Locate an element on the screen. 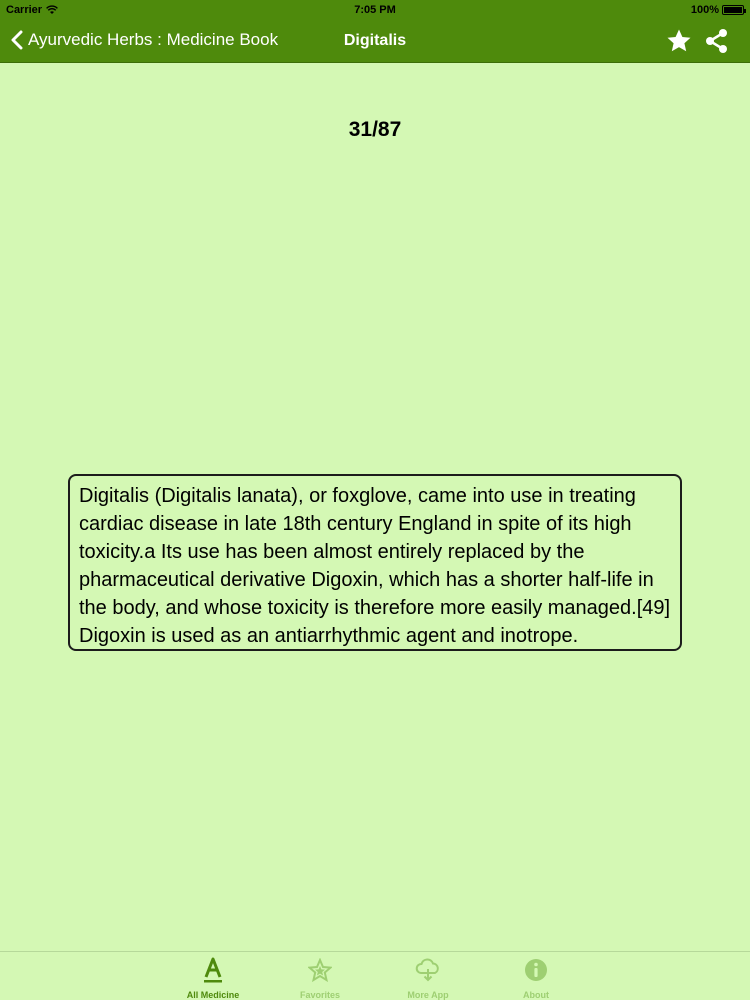 Image resolution: width=750 pixels, height=1000 pixels. tab-about: About is located at coordinates (536, 978).